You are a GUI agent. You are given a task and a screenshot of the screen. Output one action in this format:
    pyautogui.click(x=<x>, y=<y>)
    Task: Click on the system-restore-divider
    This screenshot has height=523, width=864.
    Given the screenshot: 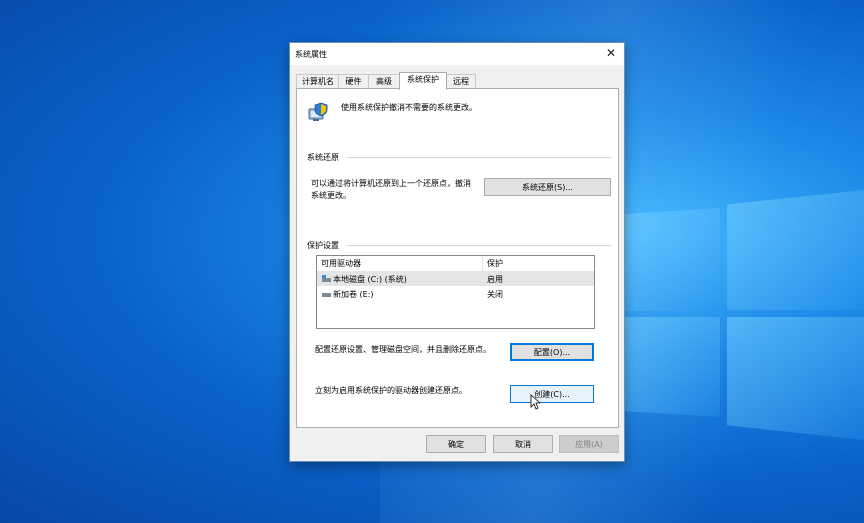 What is the action you would take?
    pyautogui.click(x=479, y=157)
    